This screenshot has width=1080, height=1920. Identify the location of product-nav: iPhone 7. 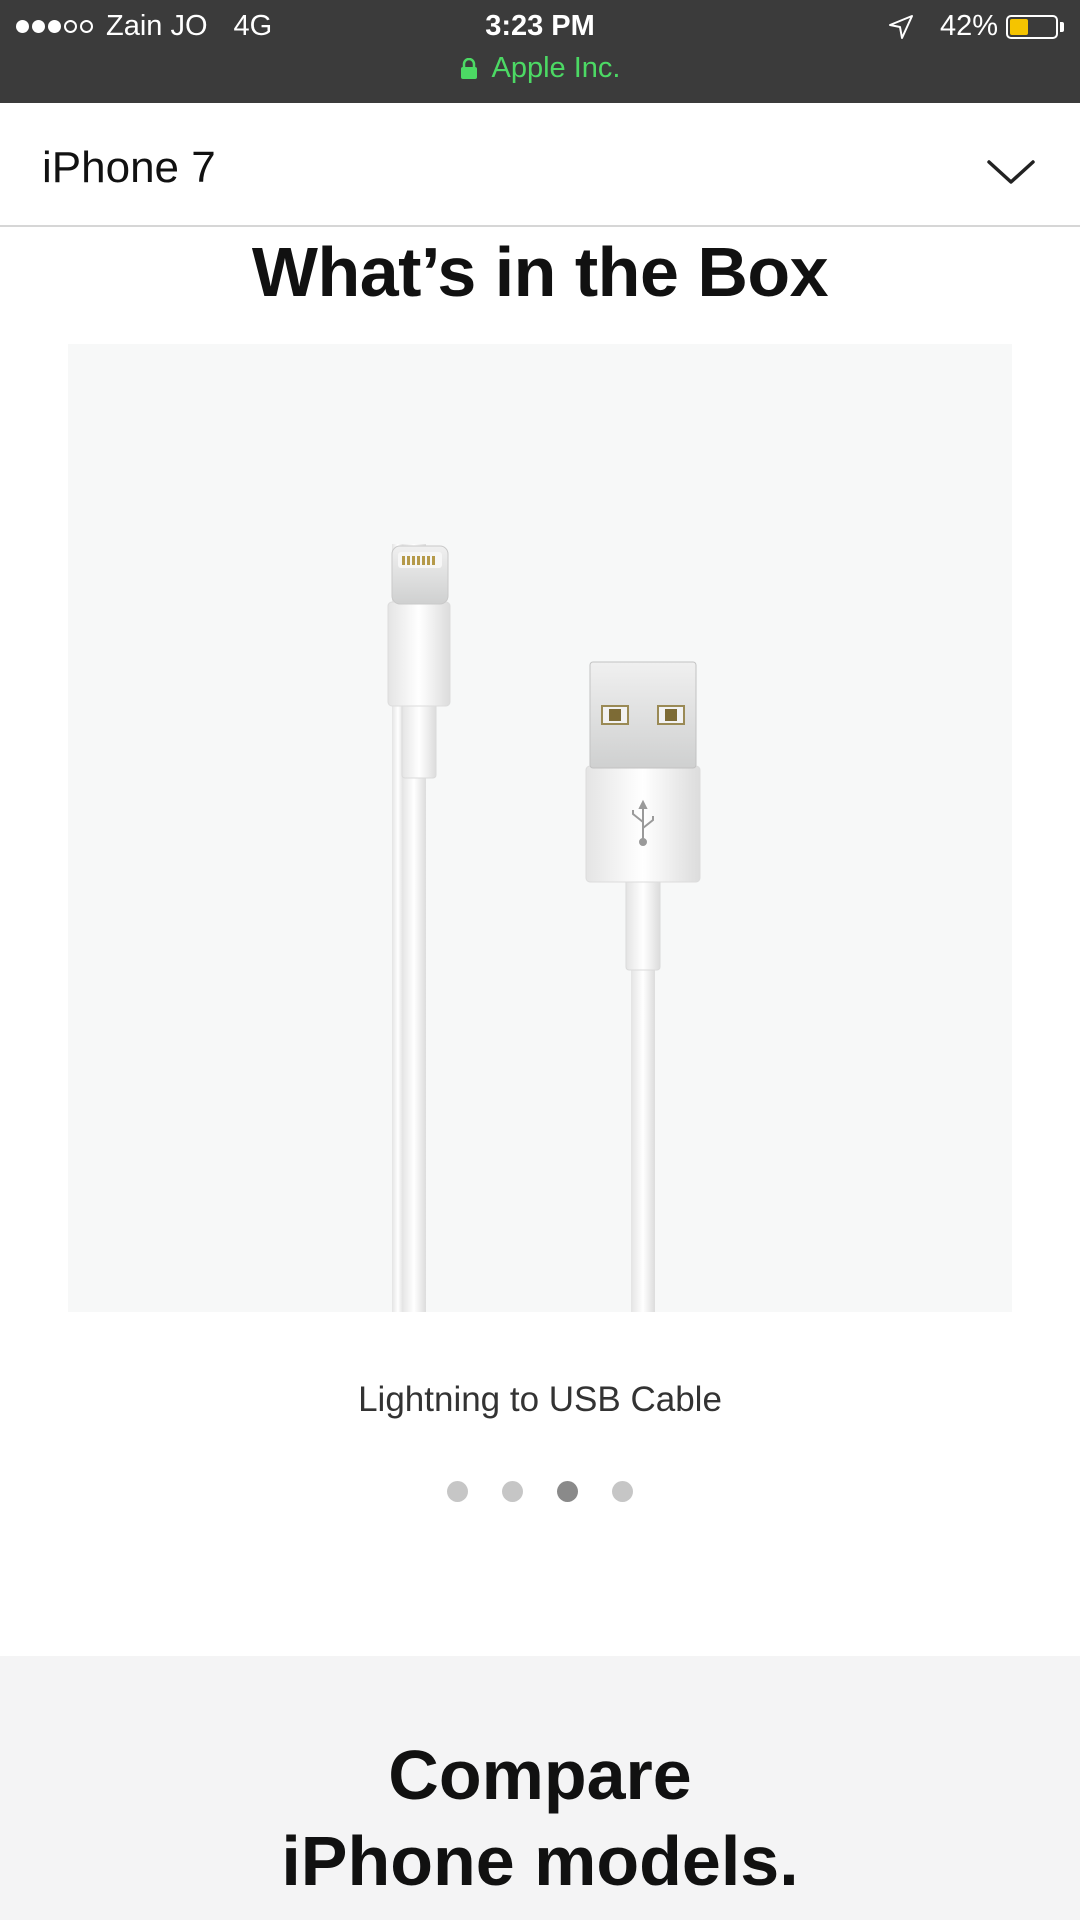
(540, 165).